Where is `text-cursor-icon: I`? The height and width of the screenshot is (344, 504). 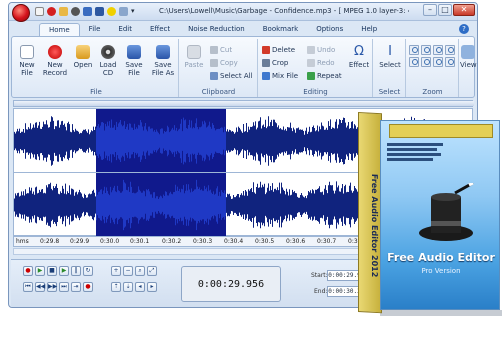 text-cursor-icon: I is located at coordinates (390, 51).